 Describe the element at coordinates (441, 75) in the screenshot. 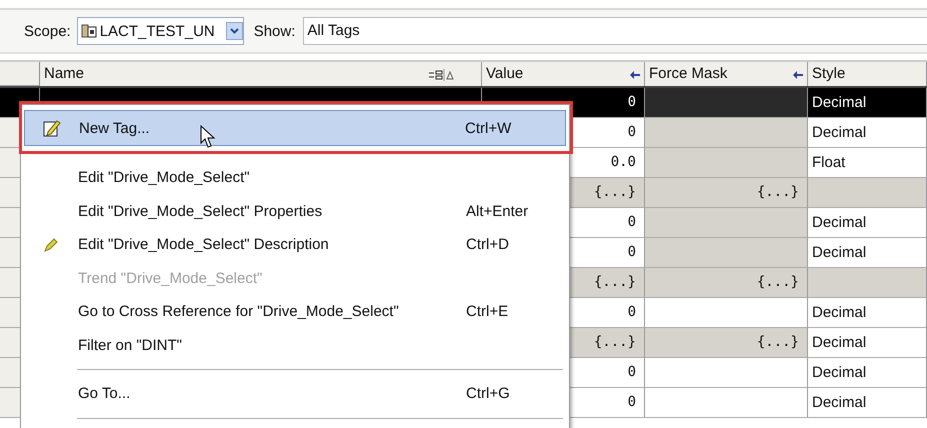

I see `sort-icon` at that location.